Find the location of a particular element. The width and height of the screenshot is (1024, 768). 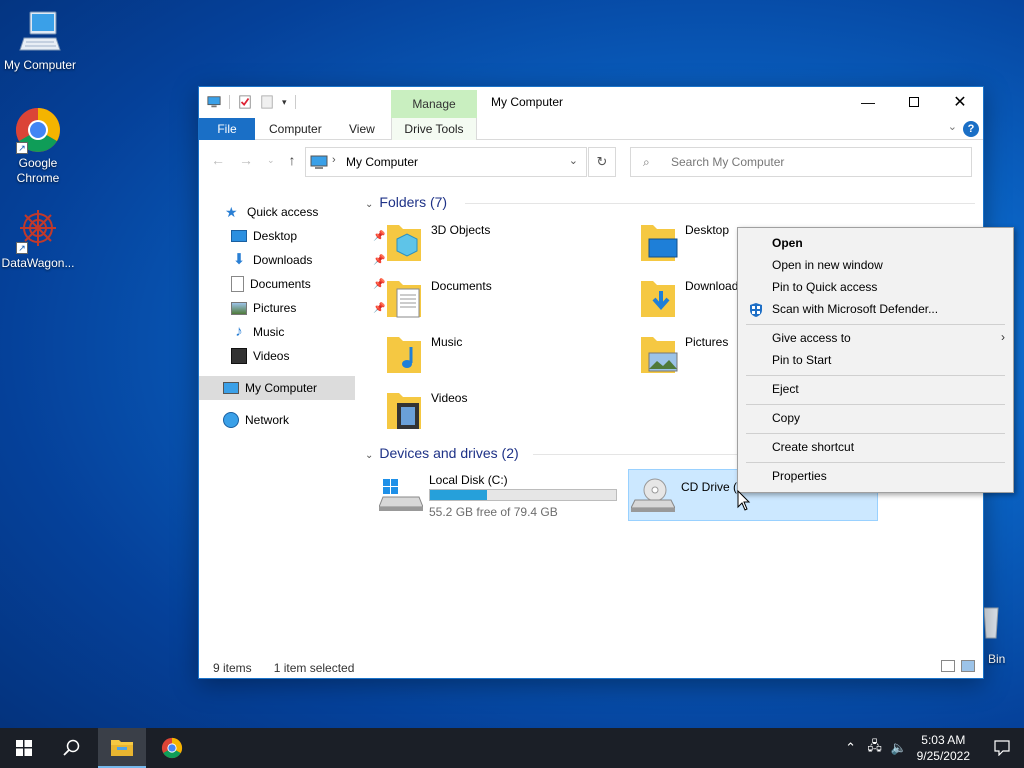

sidebar-item-quick-access: ★ Quick access is located at coordinates (271, 212).